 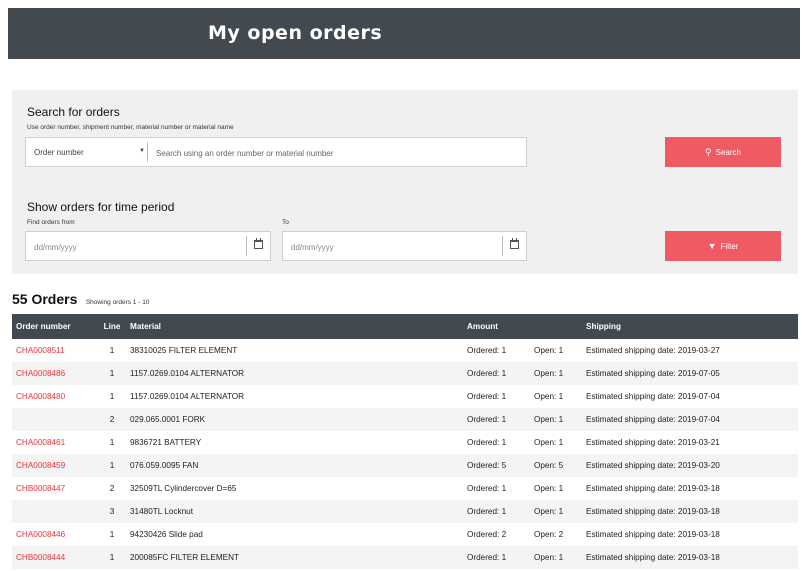 What do you see at coordinates (712, 246) in the screenshot?
I see `filter-icon: ▼` at bounding box center [712, 246].